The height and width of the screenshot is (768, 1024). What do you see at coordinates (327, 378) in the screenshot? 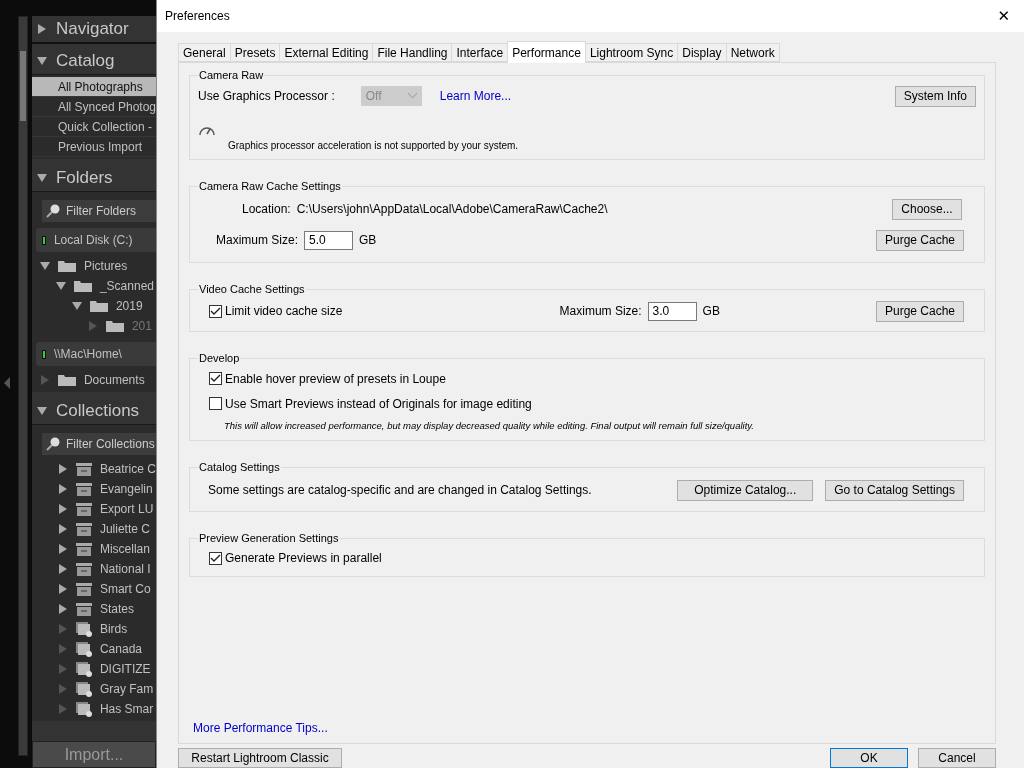
I see `develop-option: Enable hover preview of presets in Loupe` at bounding box center [327, 378].